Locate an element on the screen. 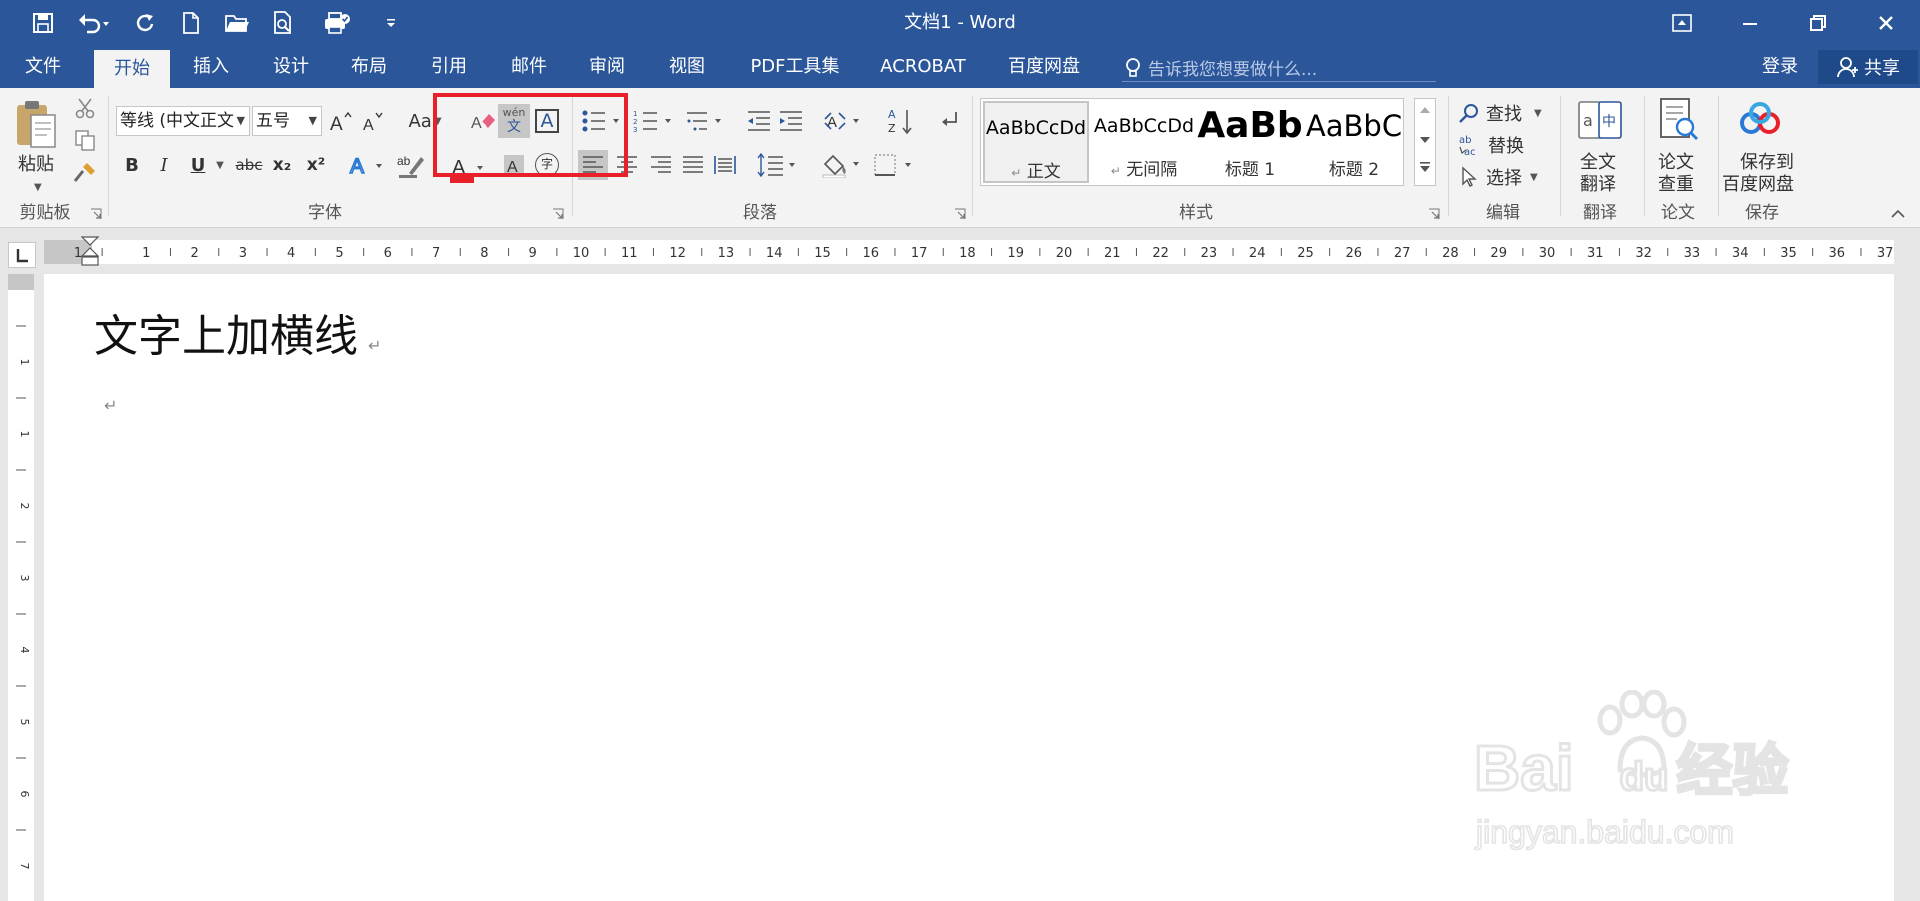  ruler-number: 2 is located at coordinates (194, 253).